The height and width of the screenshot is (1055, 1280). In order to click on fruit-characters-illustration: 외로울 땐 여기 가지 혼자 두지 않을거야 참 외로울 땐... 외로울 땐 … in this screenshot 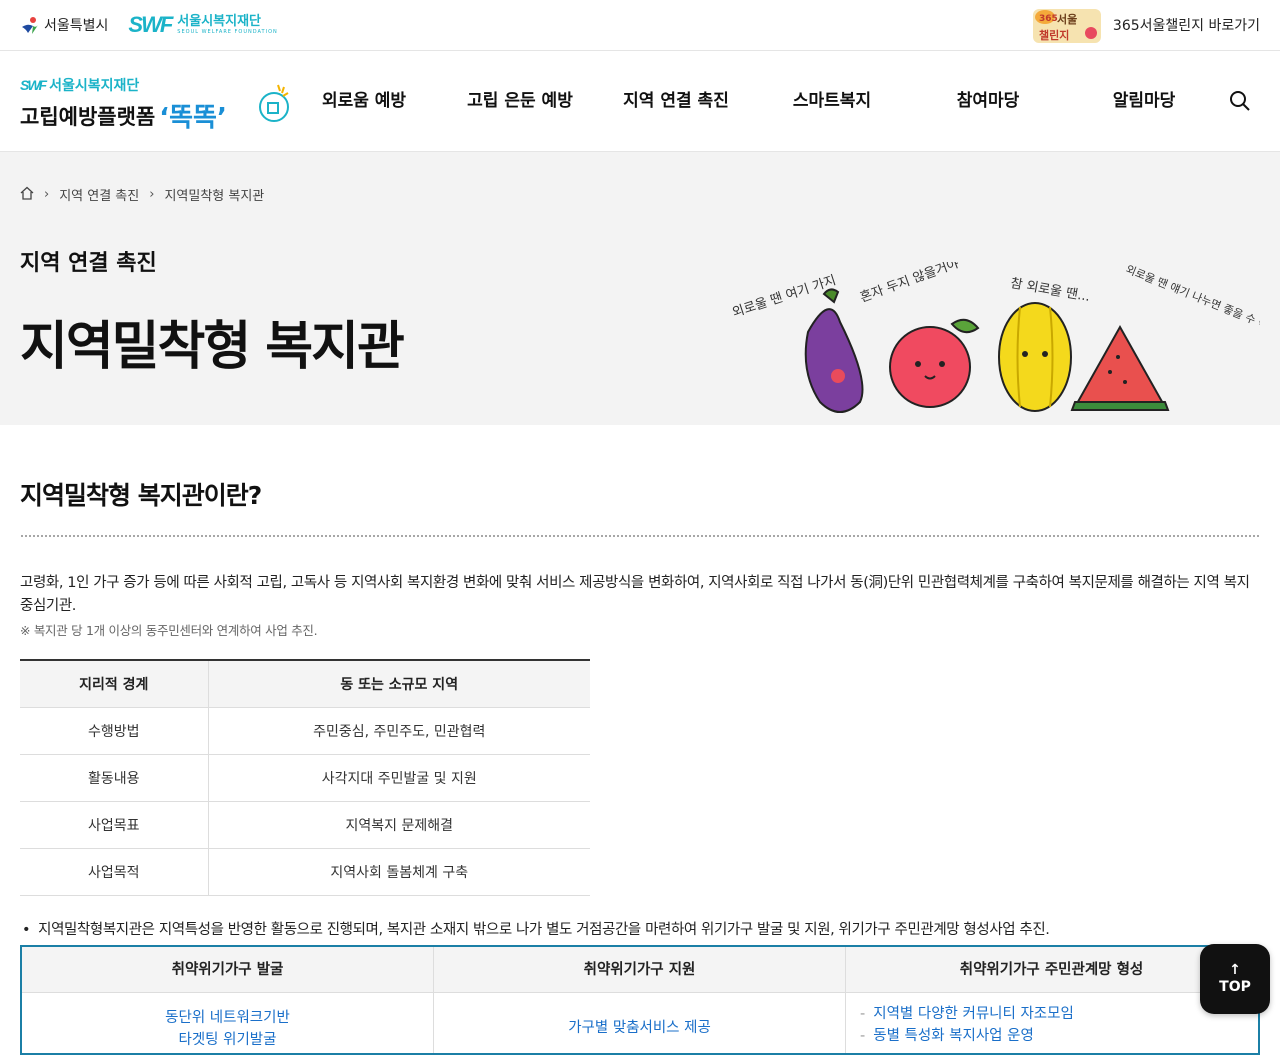, I will do `click(1000, 340)`.